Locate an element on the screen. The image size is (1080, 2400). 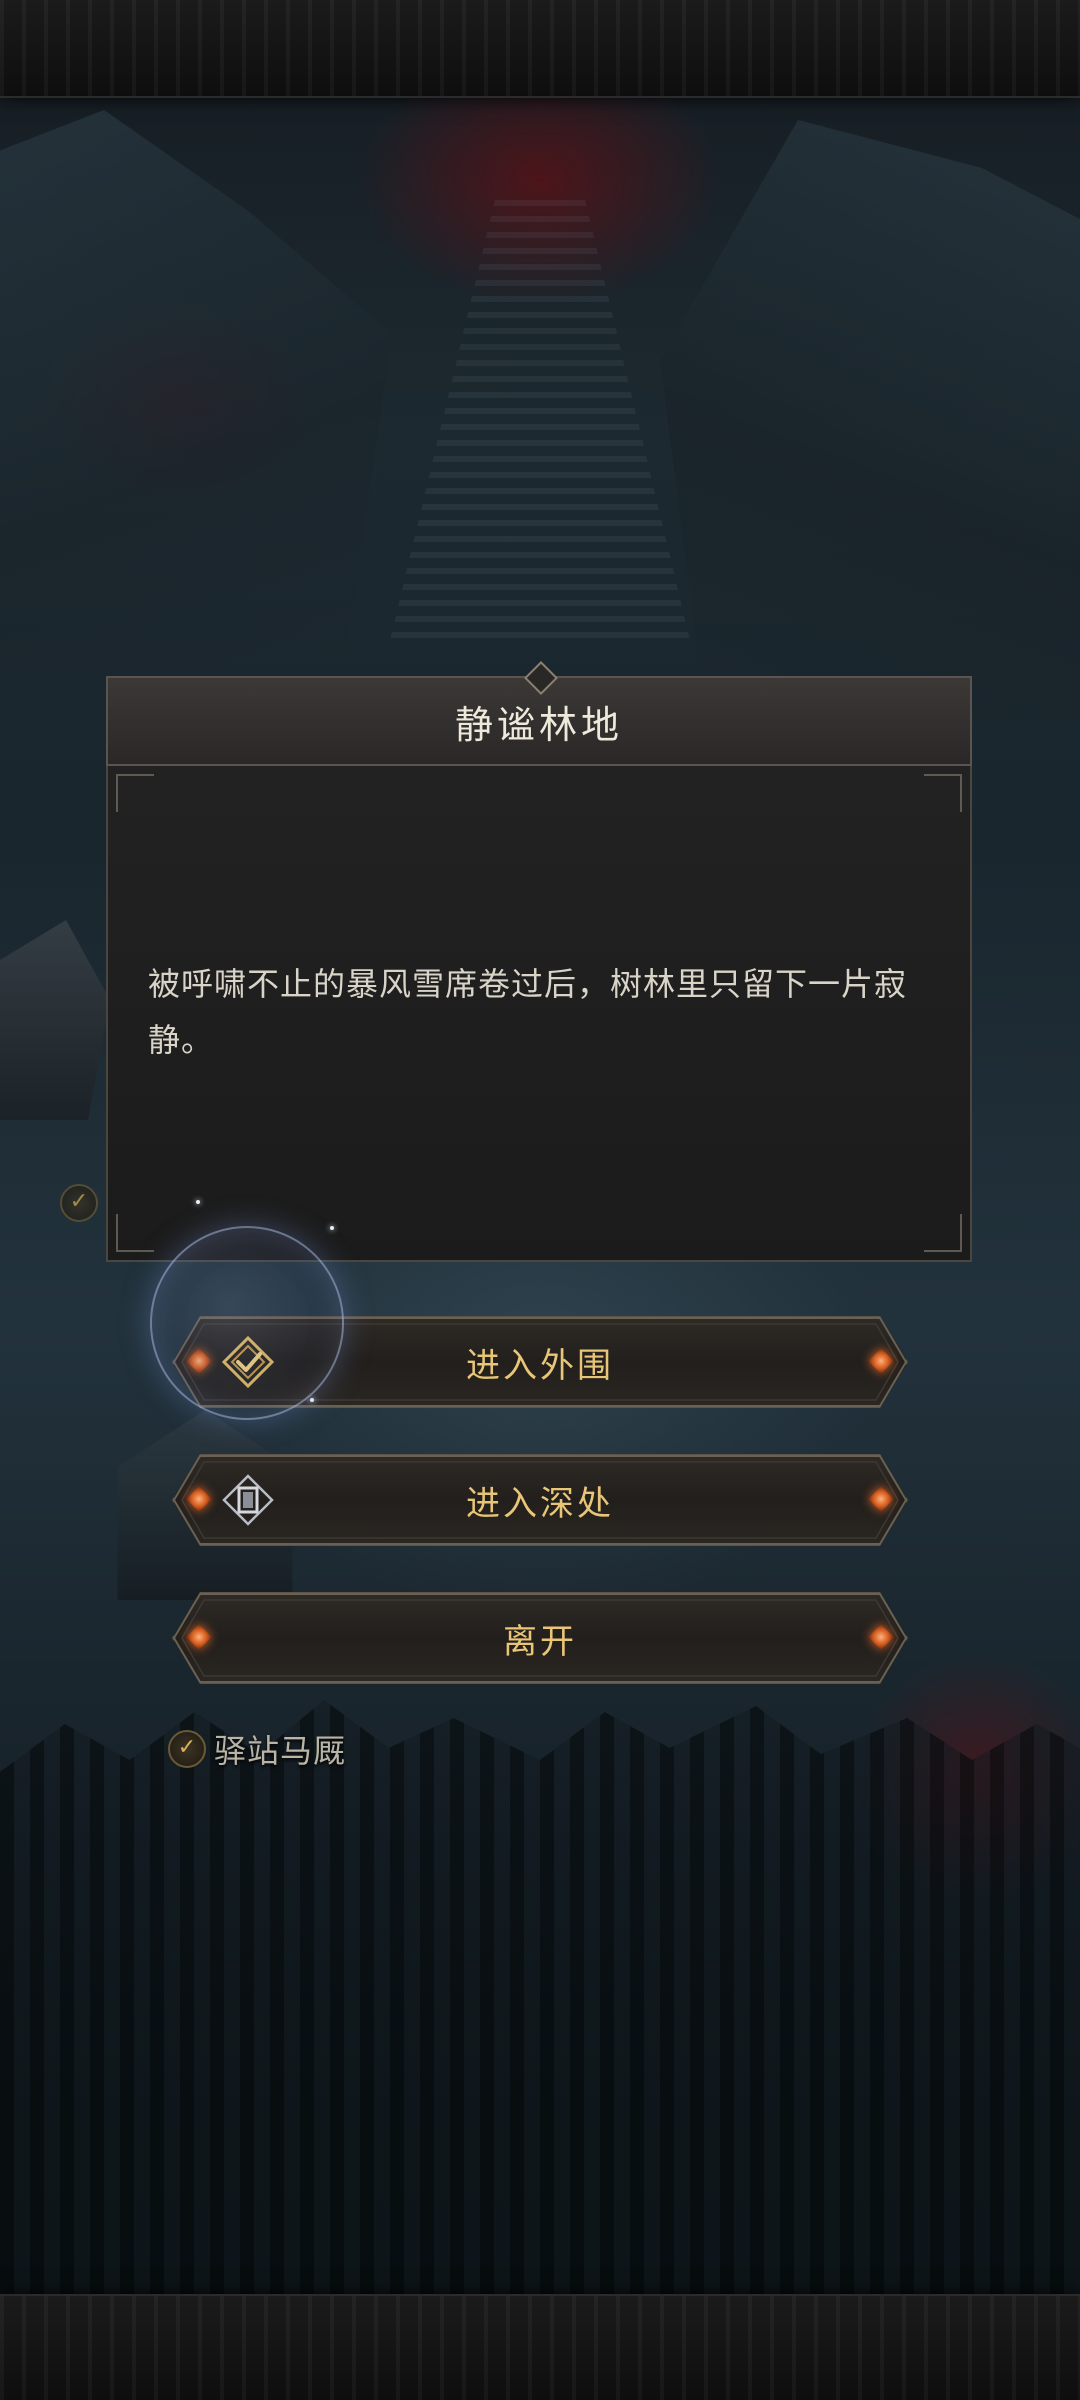
dialog-title: 静谧林地 is located at coordinates (538, 724).